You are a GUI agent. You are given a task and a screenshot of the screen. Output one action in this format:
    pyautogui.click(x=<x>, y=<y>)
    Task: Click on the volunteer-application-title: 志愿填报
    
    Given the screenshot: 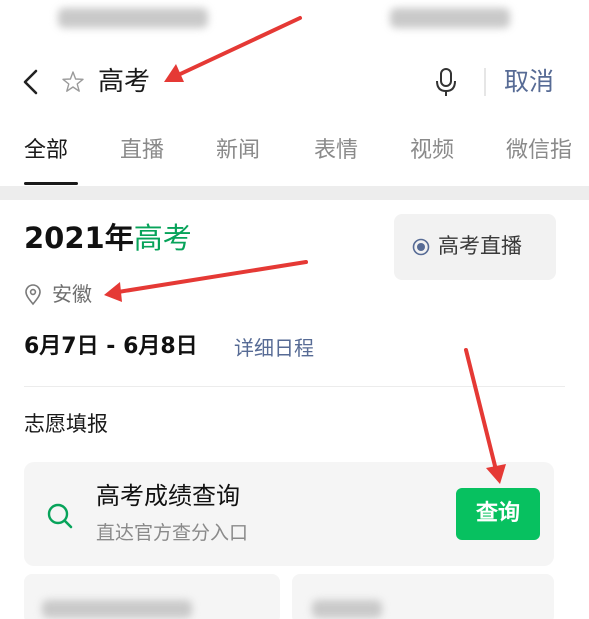 What is the action you would take?
    pyautogui.click(x=66, y=424)
    